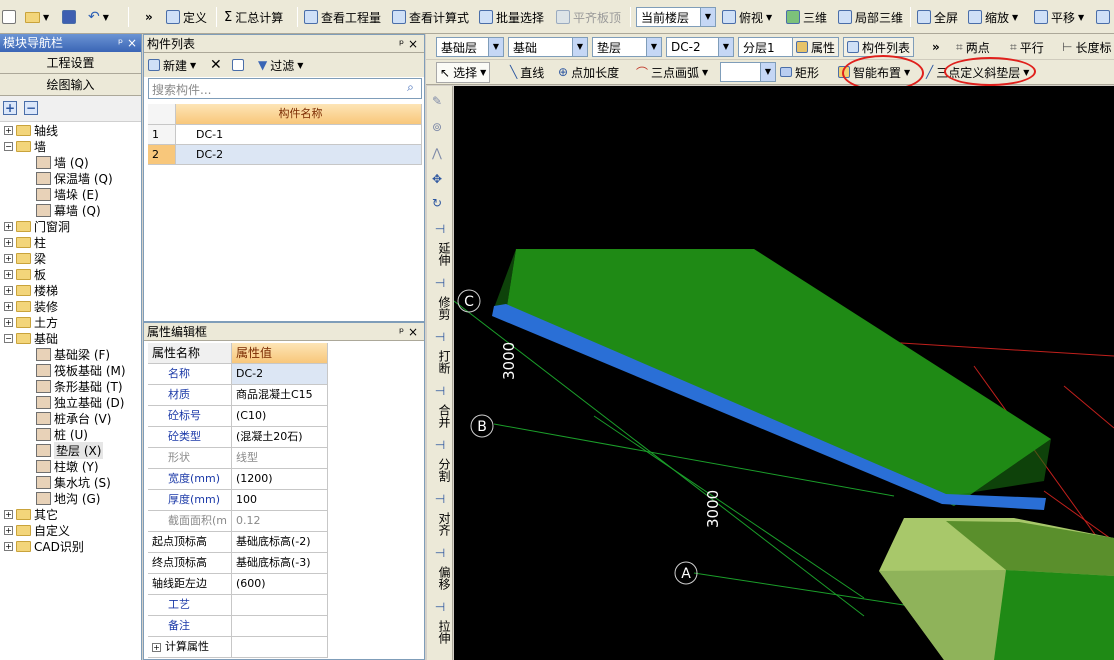 This screenshot has height=660, width=1114. Describe the element at coordinates (186, 17) in the screenshot. I see `define-button: 定义` at that location.